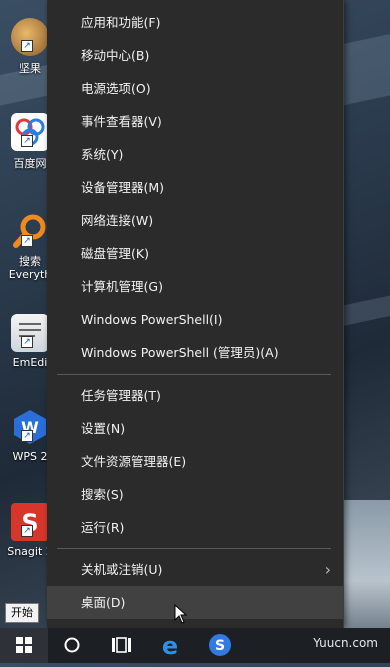  I want to click on menu-item-power-options: 电源选项(O), so click(195, 88).